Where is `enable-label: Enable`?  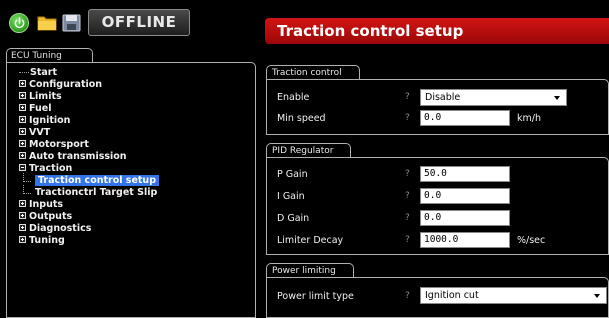 enable-label: Enable is located at coordinates (293, 97).